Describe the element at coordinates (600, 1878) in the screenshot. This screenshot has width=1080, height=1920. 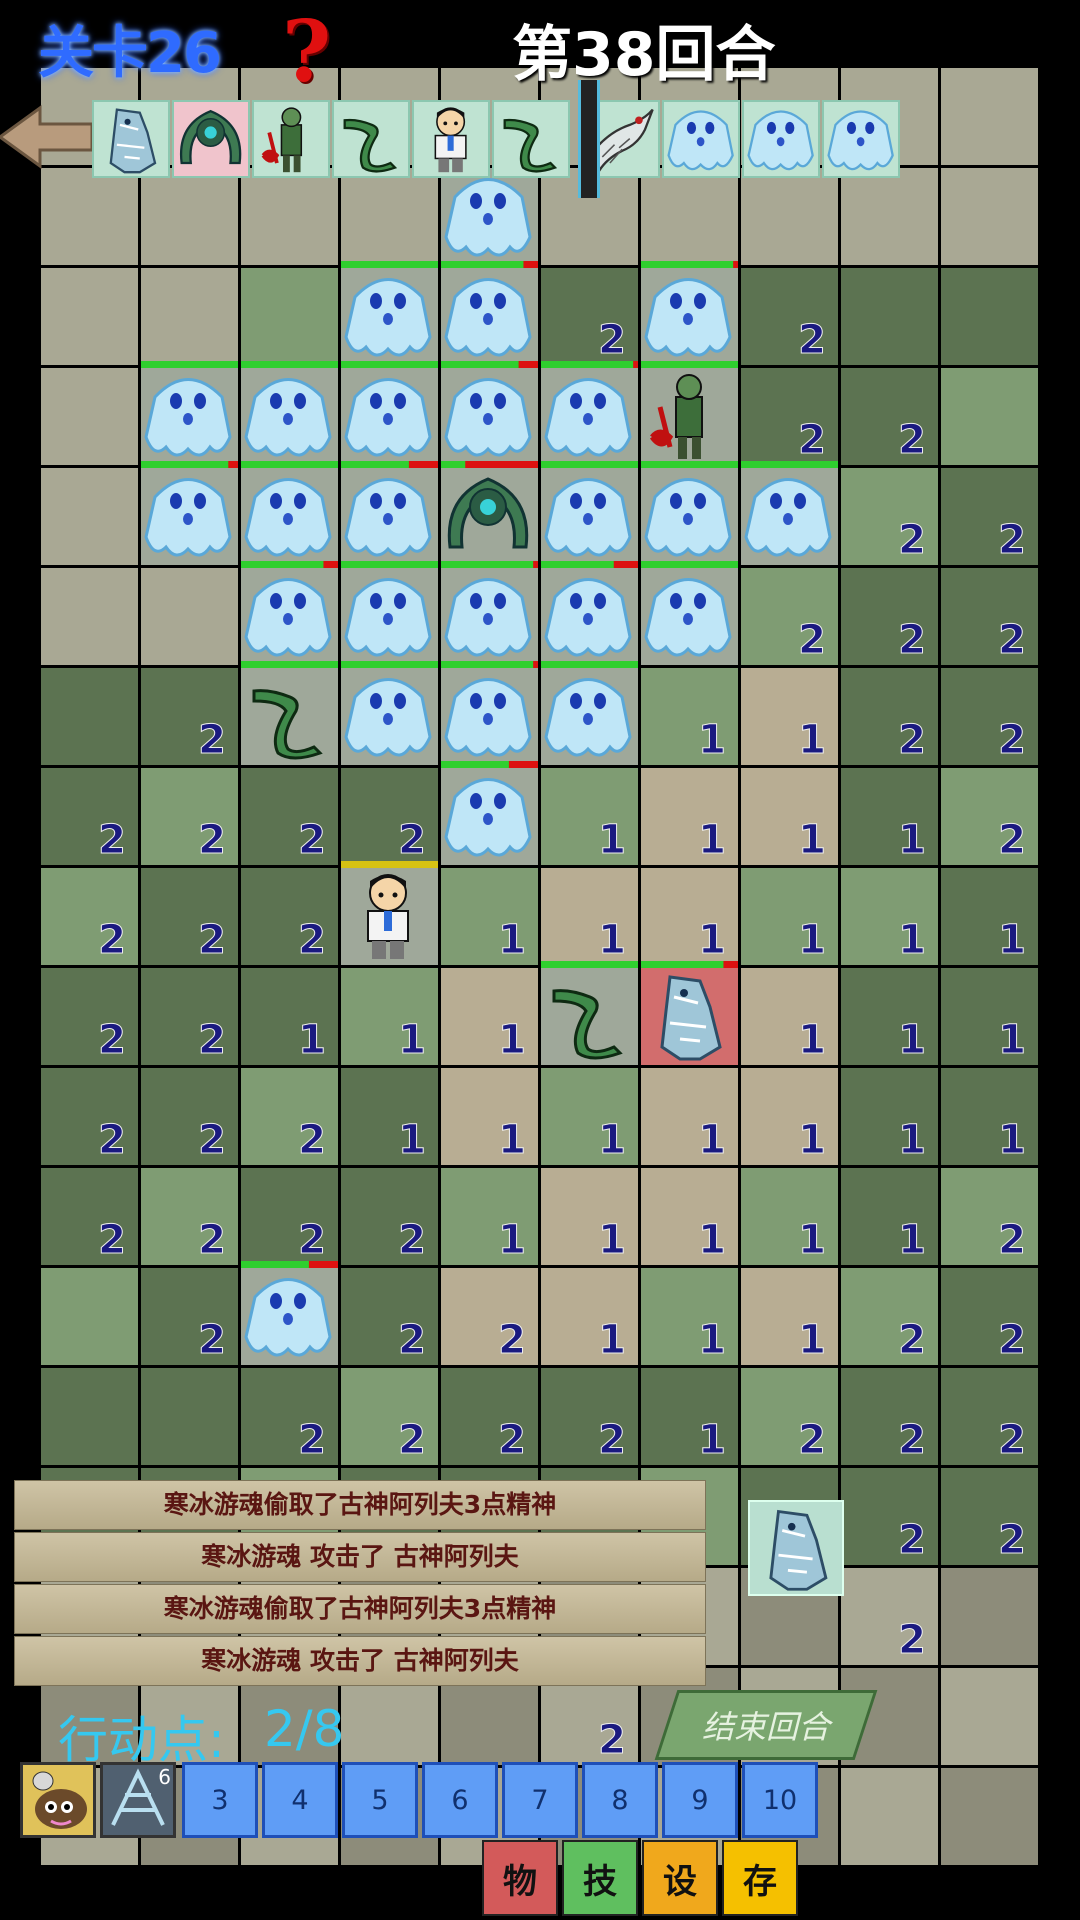
I see `skills-button: 技` at that location.